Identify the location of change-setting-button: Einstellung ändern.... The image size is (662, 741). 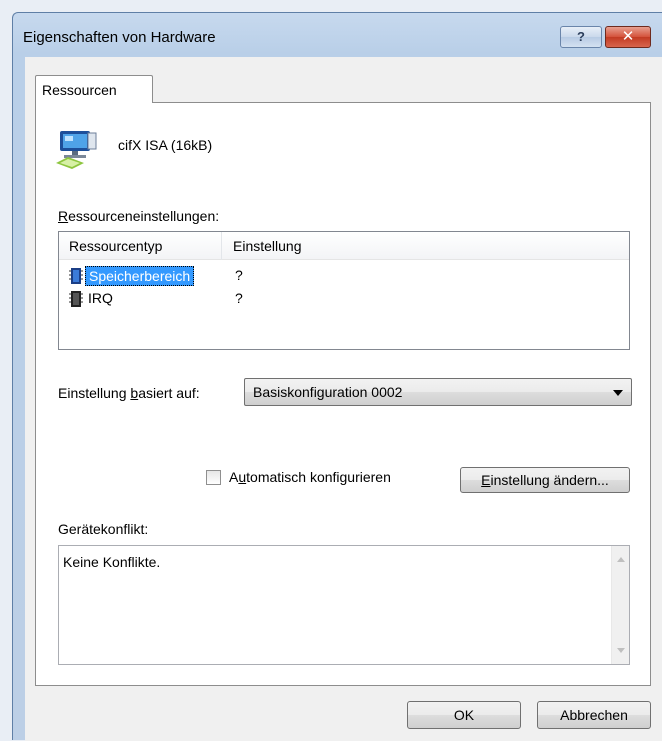
(545, 480).